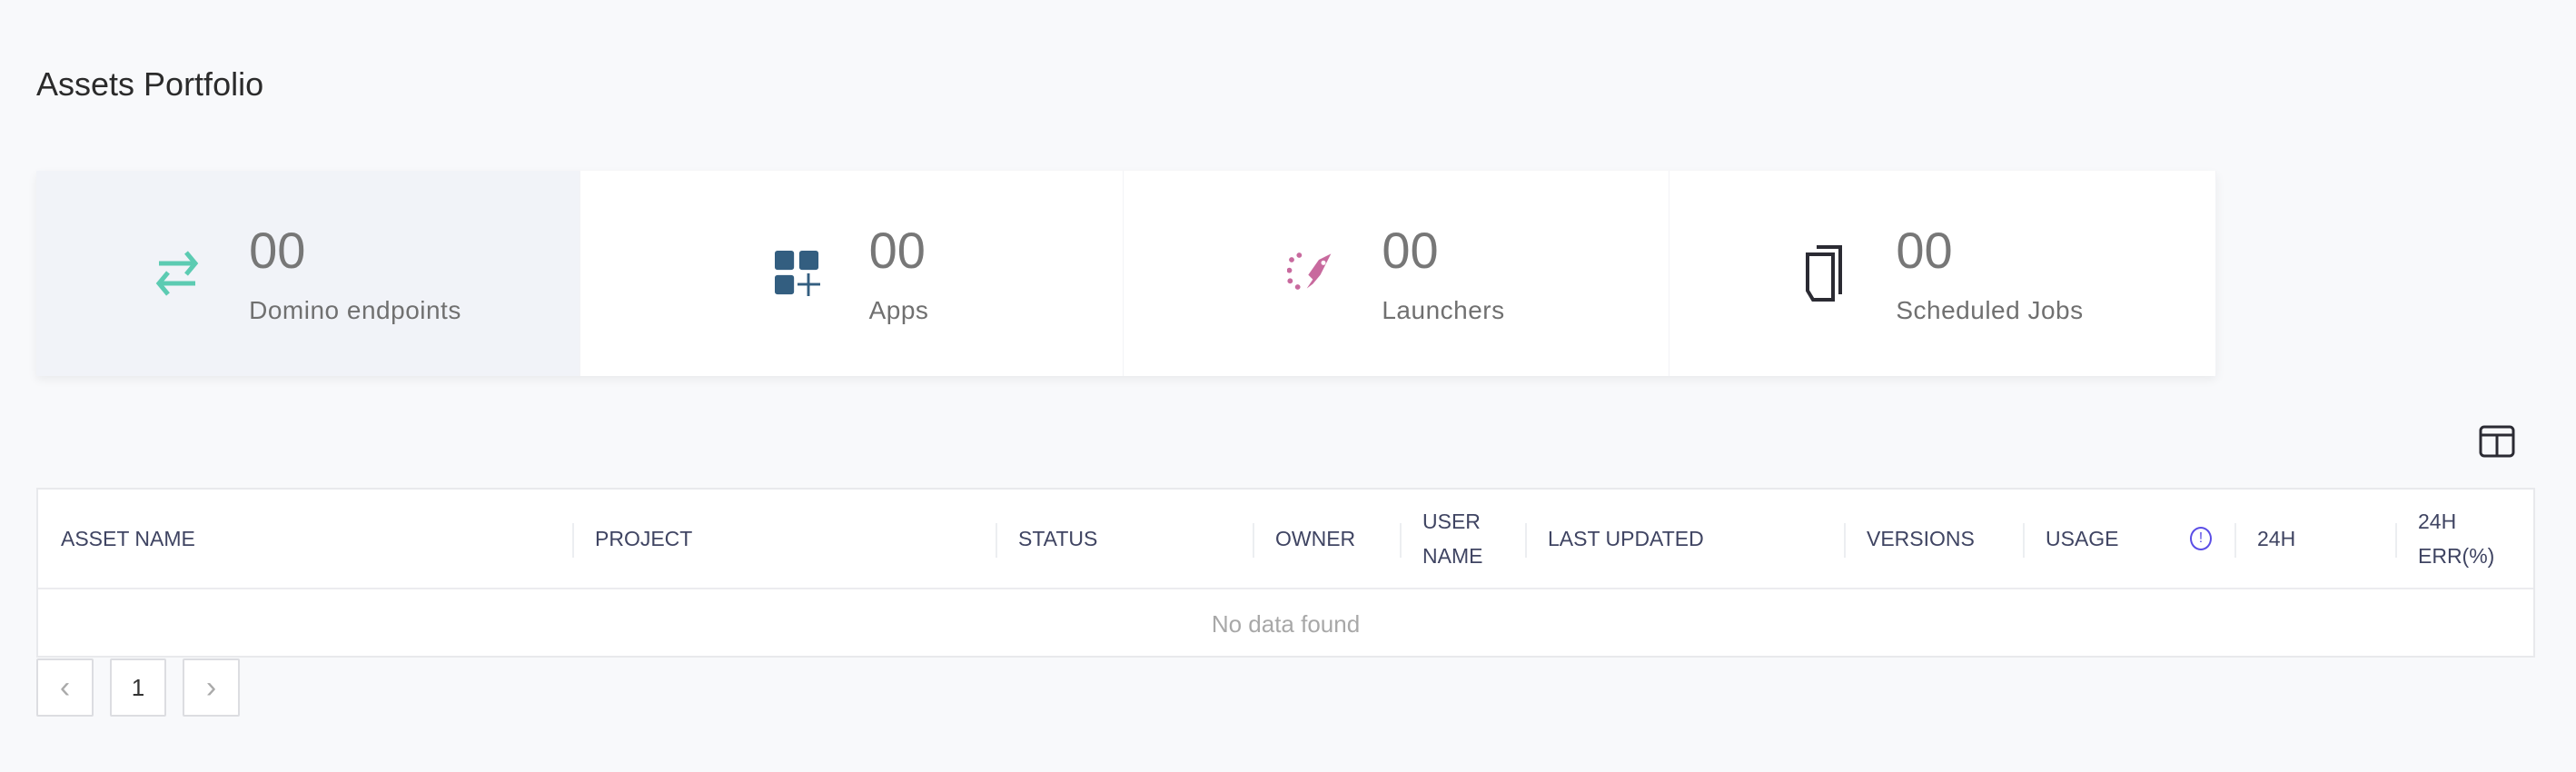  Describe the element at coordinates (138, 687) in the screenshot. I see `page-1-button: 1` at that location.